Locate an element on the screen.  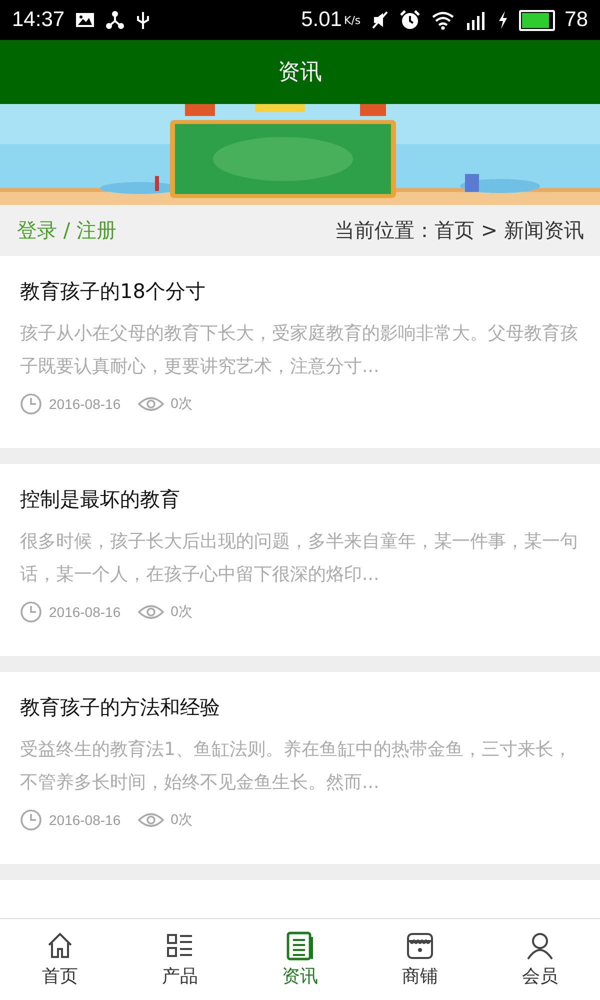
battery-percent: 78 is located at coordinates (576, 20).